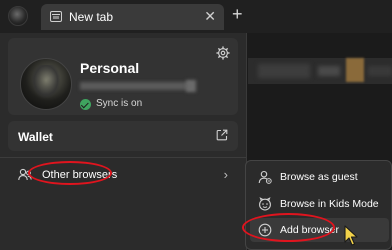 This screenshot has width=392, height=250. Describe the element at coordinates (35, 137) in the screenshot. I see `wallet-label: Wallet` at that location.